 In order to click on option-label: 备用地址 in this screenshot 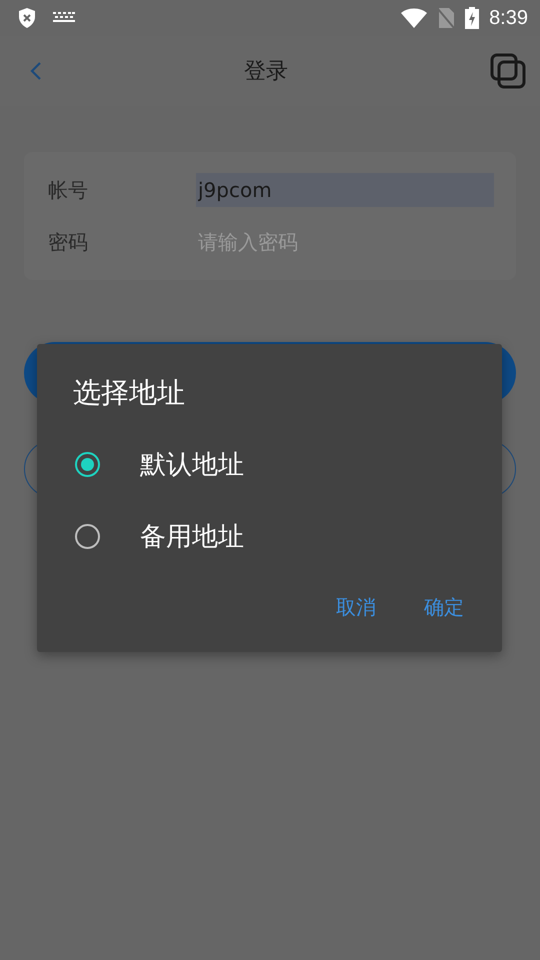, I will do `click(192, 536)`.